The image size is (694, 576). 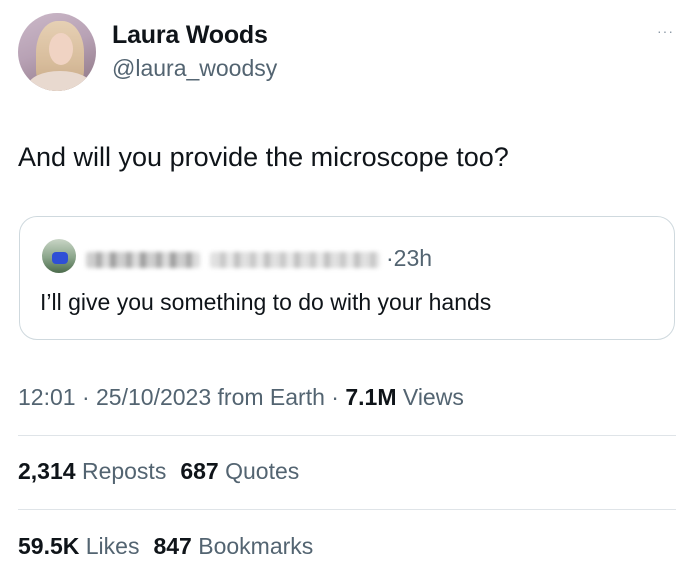 I want to click on quotes-stat: 687 Quotes, so click(x=239, y=471).